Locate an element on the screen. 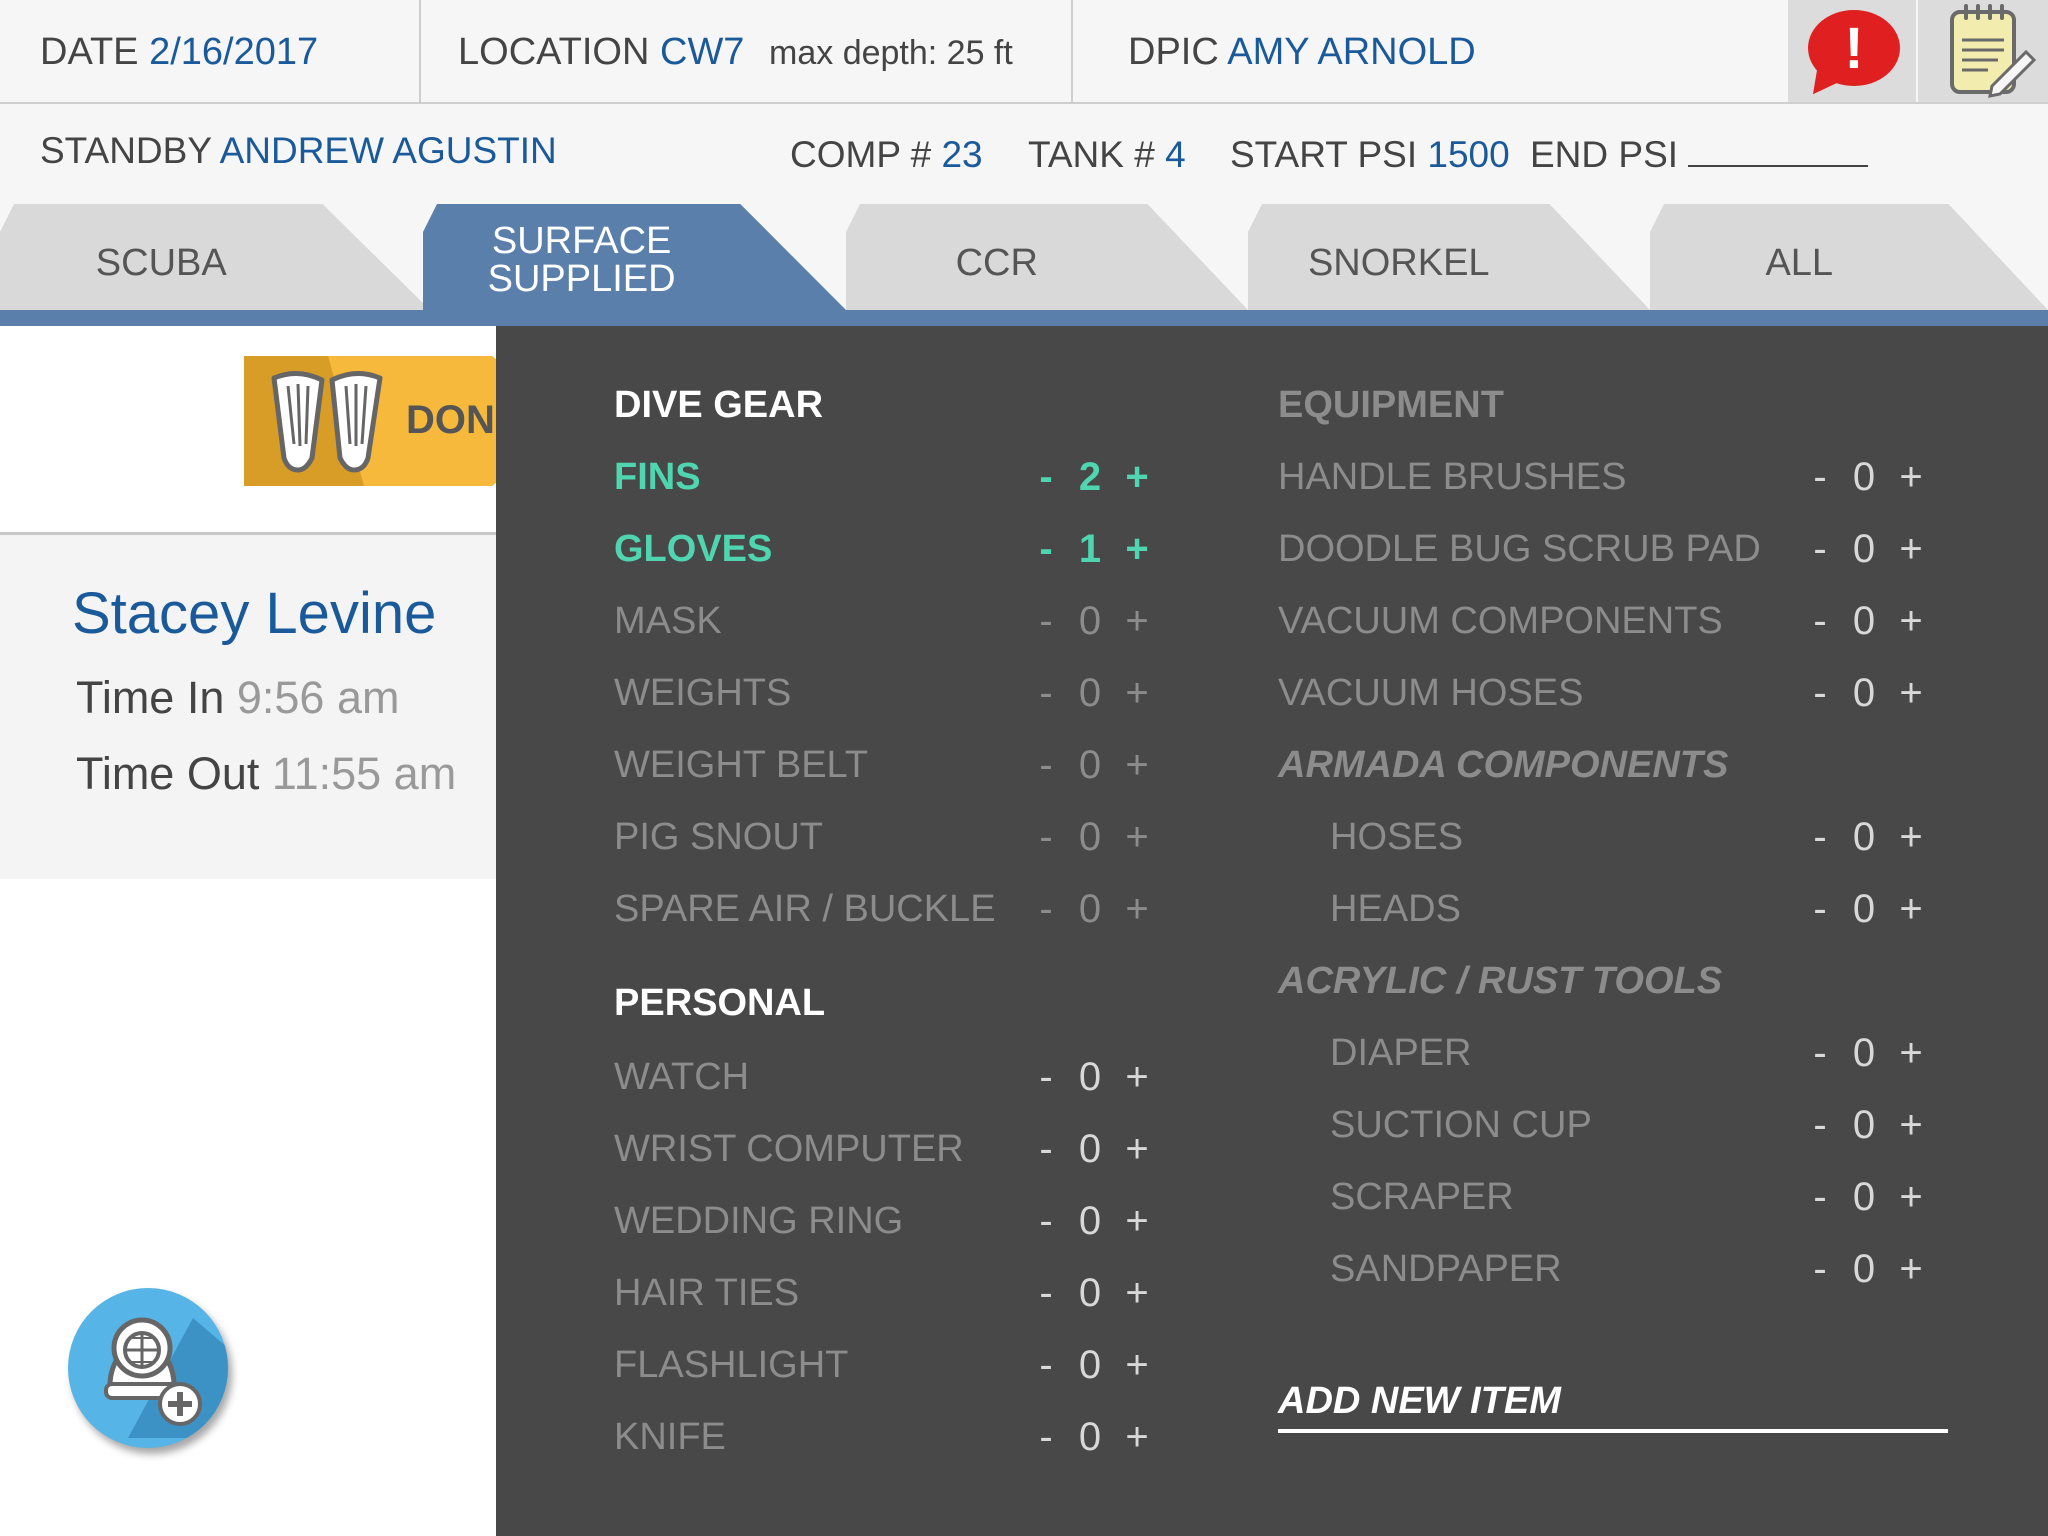 Image resolution: width=2048 pixels, height=1536 pixels. add-diver-button is located at coordinates (148, 1368).